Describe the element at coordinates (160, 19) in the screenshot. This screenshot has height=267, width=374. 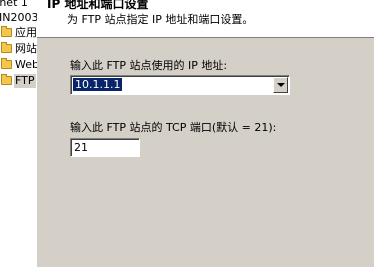
I see `wizard-subtitle: 为 FTP 站点指定 IP 地址和端口设置。` at that location.